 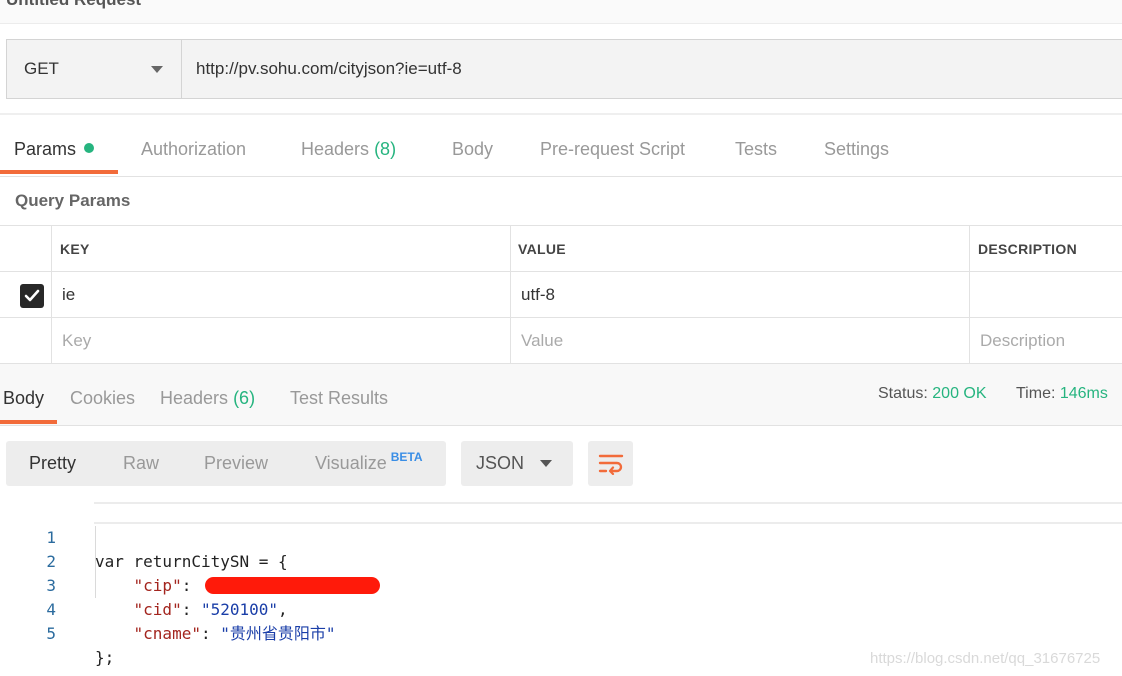 What do you see at coordinates (741, 341) in the screenshot?
I see `new-value-input: Value` at bounding box center [741, 341].